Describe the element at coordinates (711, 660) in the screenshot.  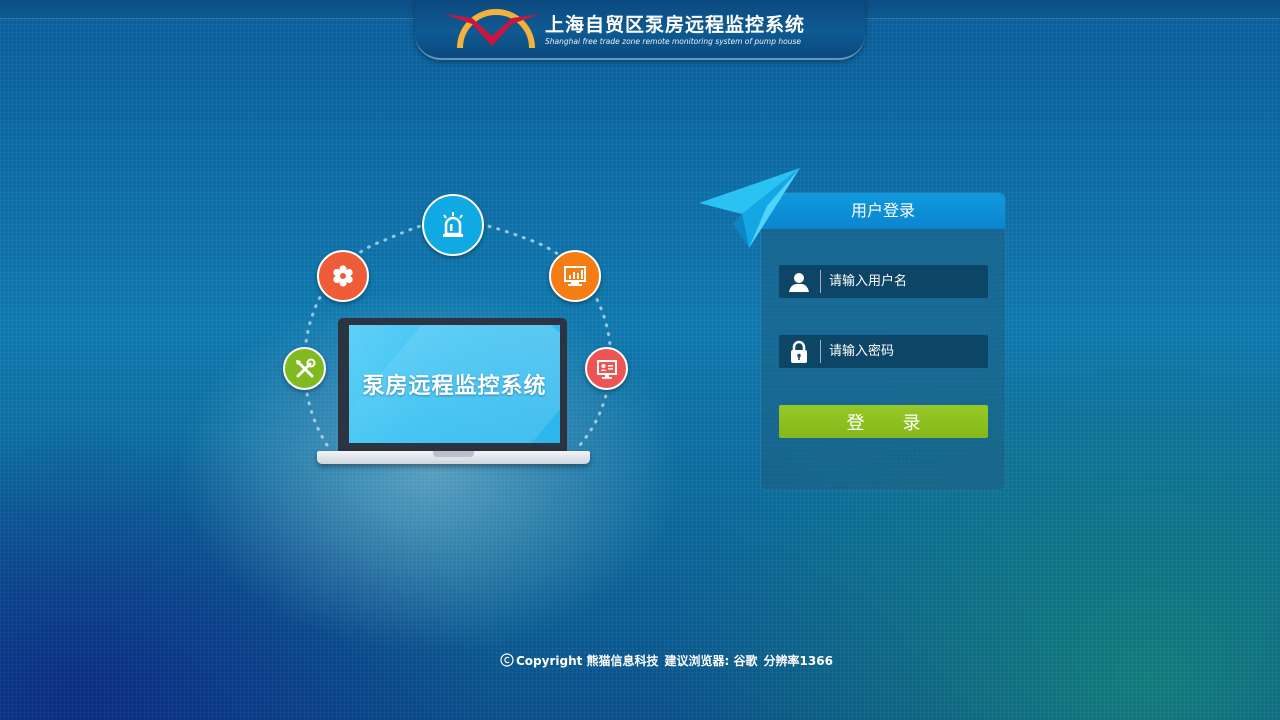
I see `footer-browser: 建议浏览器: 谷歌` at that location.